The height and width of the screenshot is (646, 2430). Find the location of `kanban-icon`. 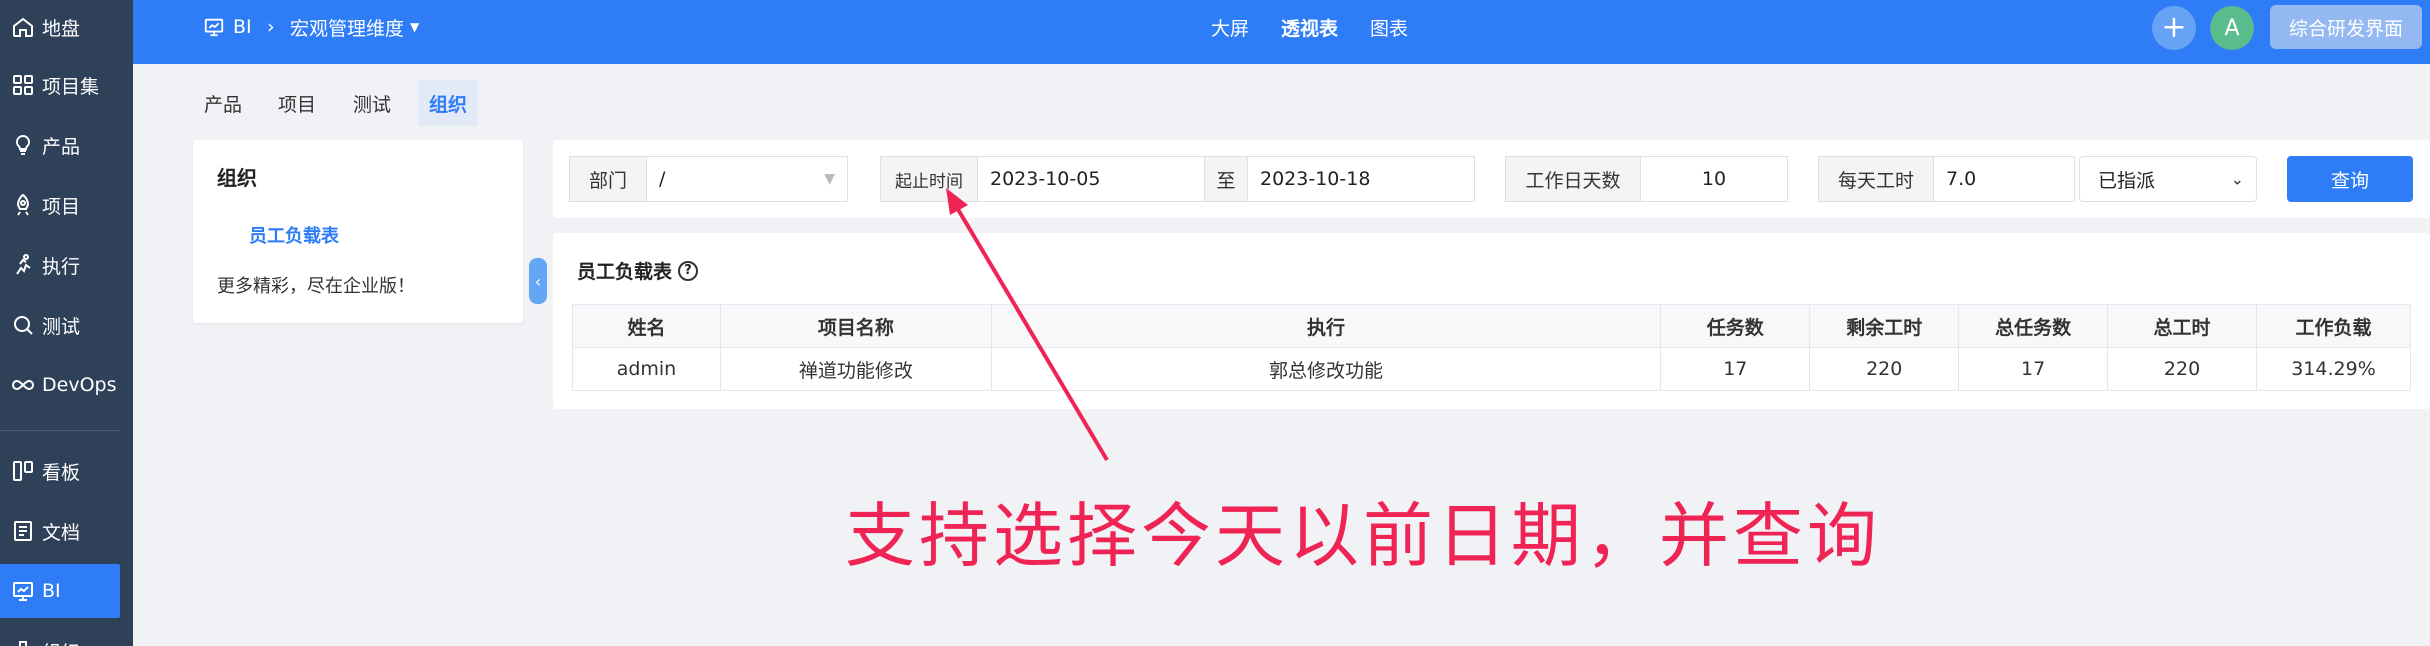

kanban-icon is located at coordinates (23, 471).